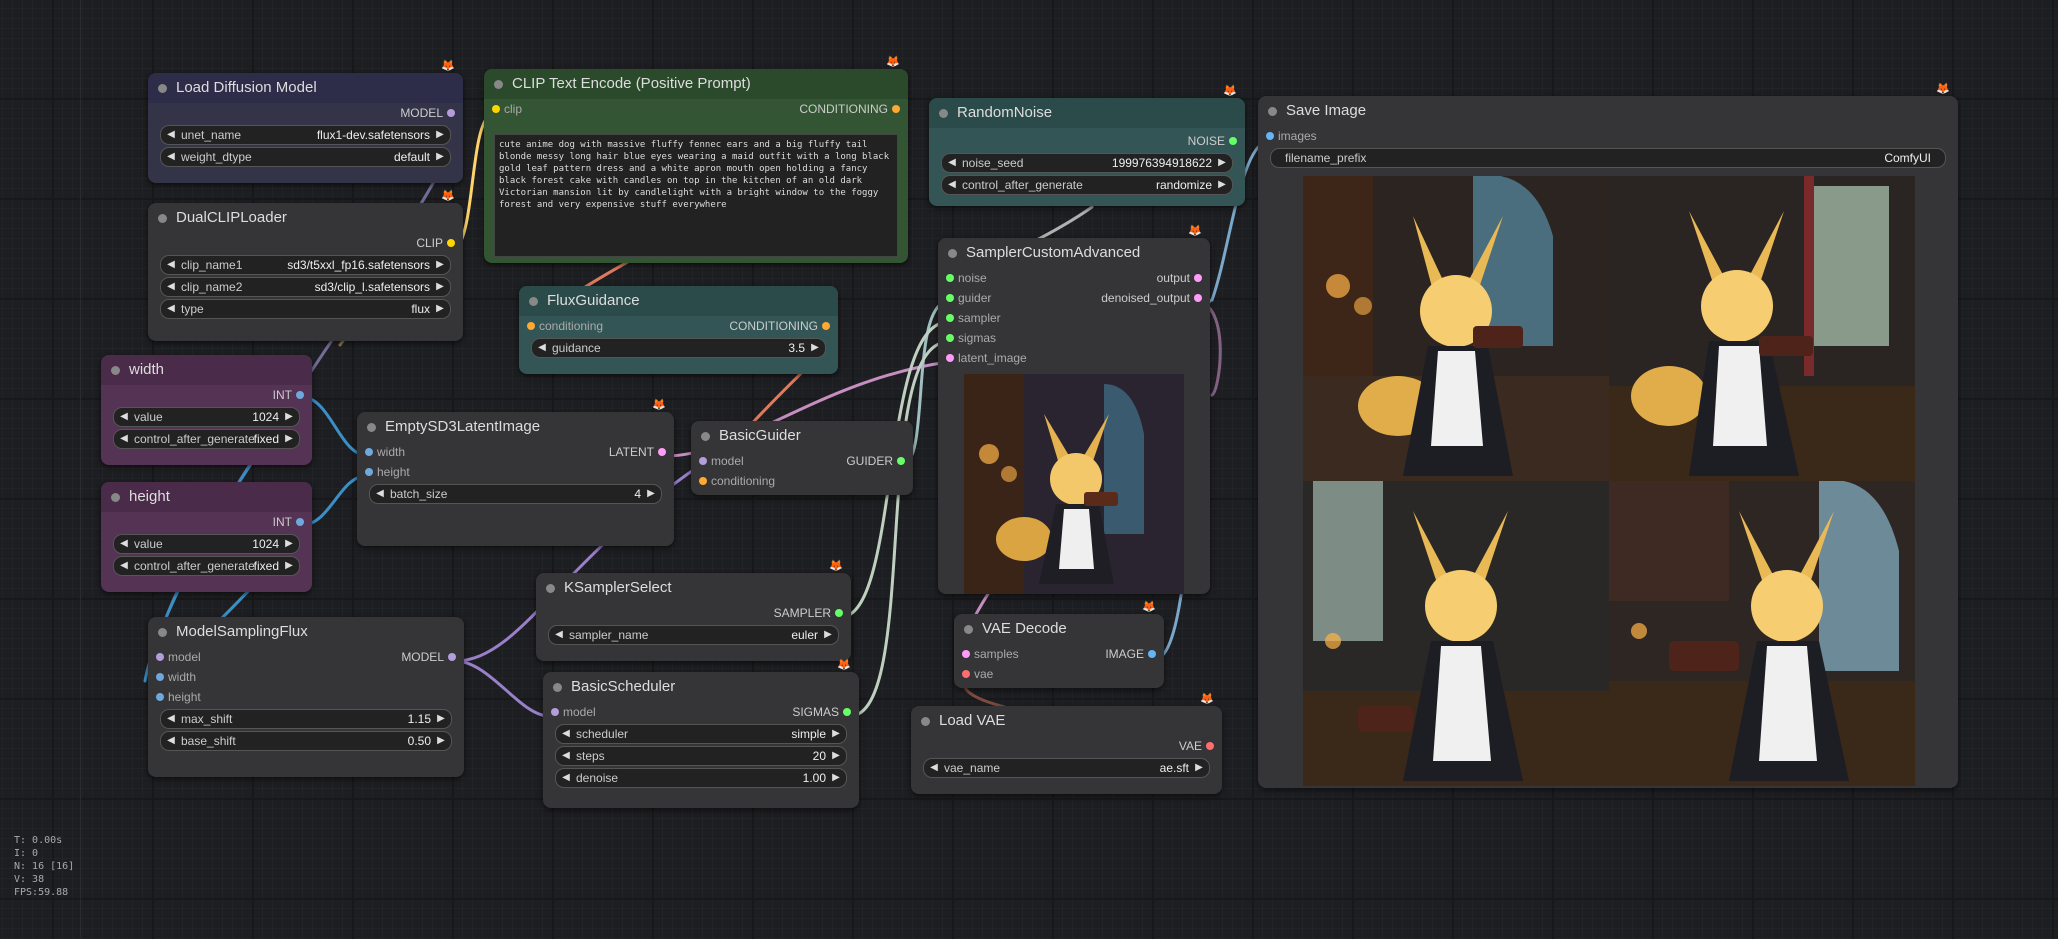 The width and height of the screenshot is (2058, 939). I want to click on node-title: FluxGuidance, so click(678, 301).